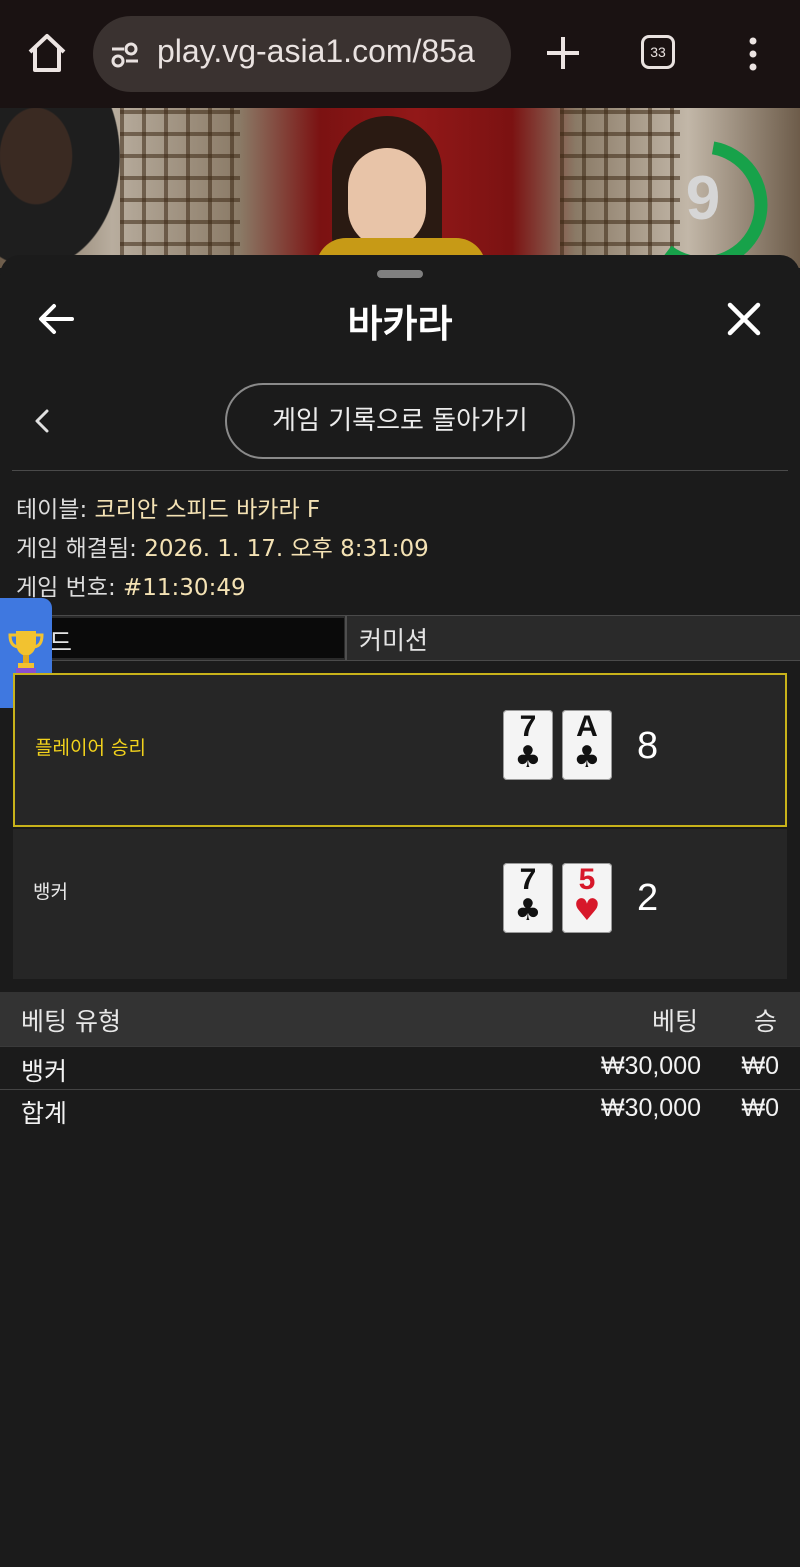  I want to click on home-icon, so click(47, 53).